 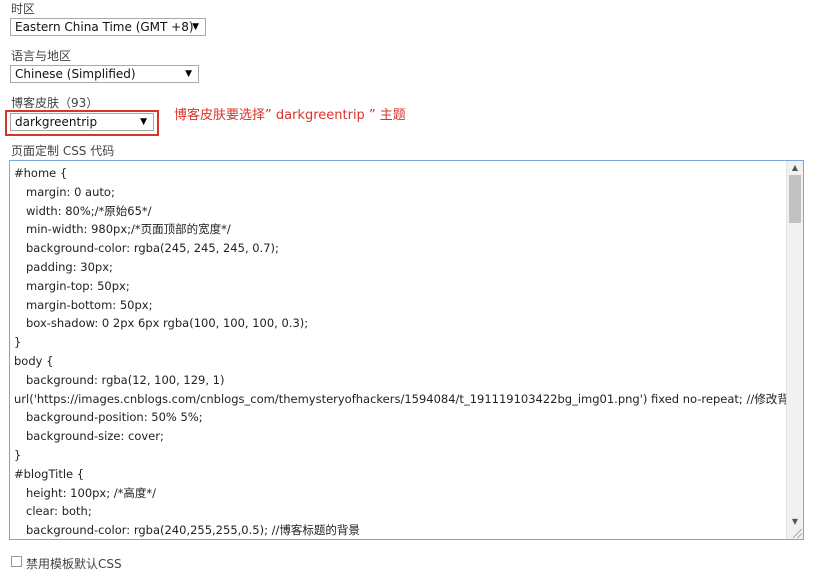 What do you see at coordinates (95, 436) in the screenshot?
I see `code-line: background-size: cover;` at bounding box center [95, 436].